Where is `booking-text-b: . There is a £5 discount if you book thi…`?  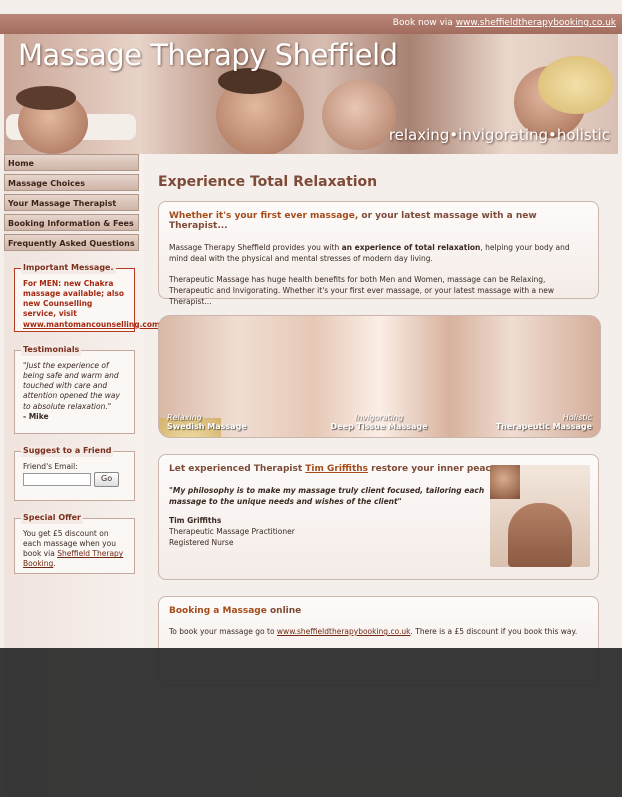
booking-text-b: . There is a £5 discount if you book thi… is located at coordinates (494, 631).